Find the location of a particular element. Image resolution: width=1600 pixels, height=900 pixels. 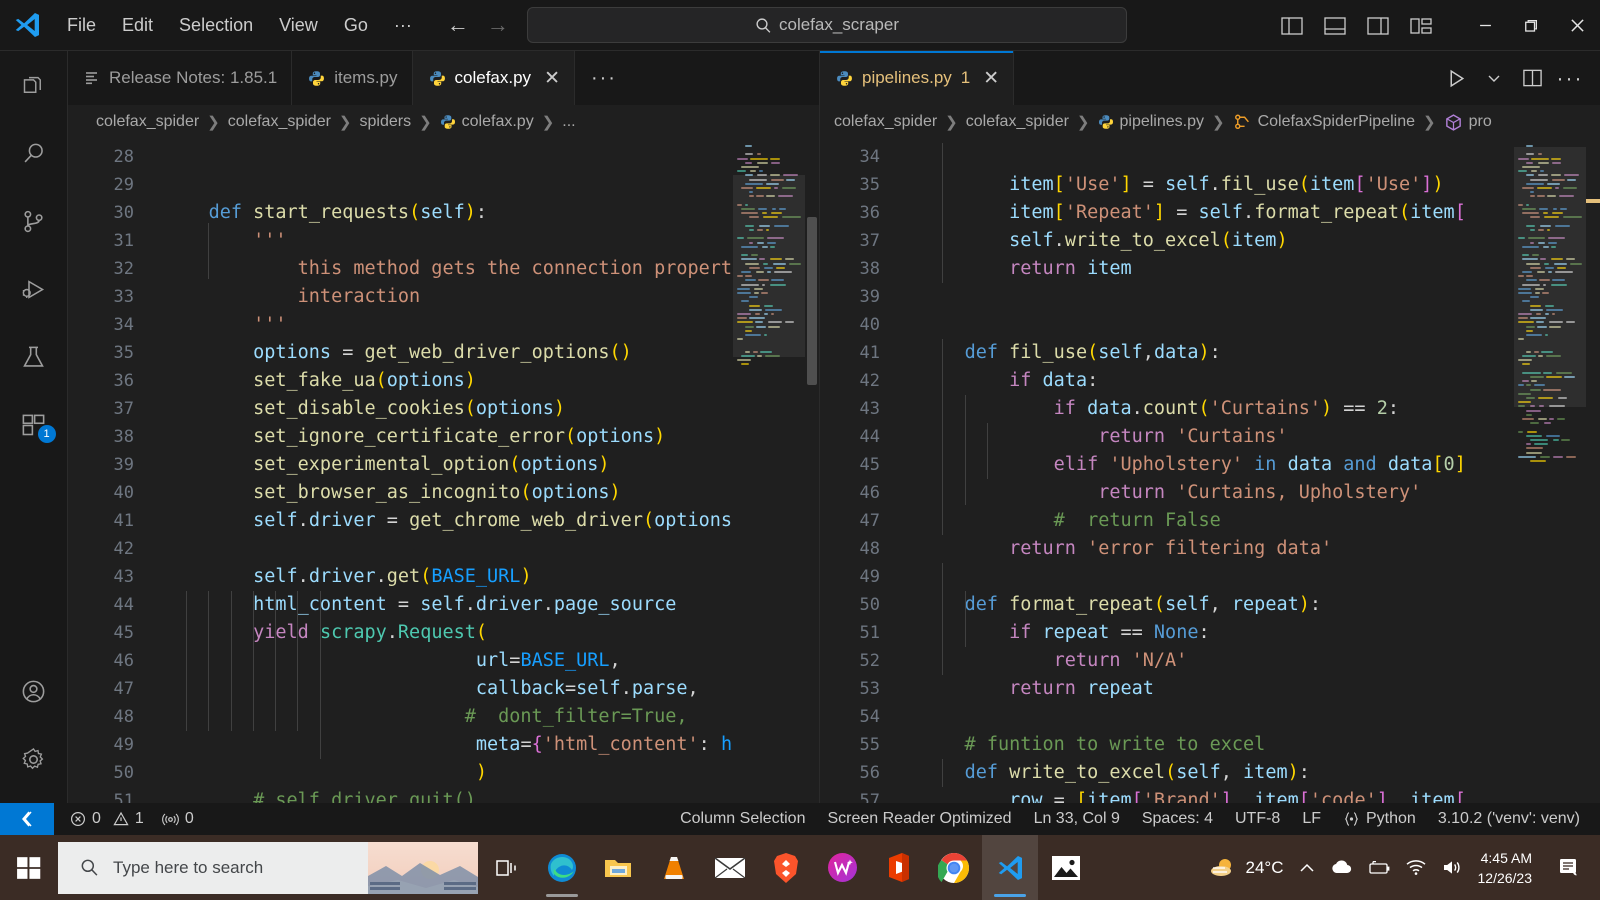

taskbar-clock: 4:45 AM 12/26/23 is located at coordinates (1505, 868).